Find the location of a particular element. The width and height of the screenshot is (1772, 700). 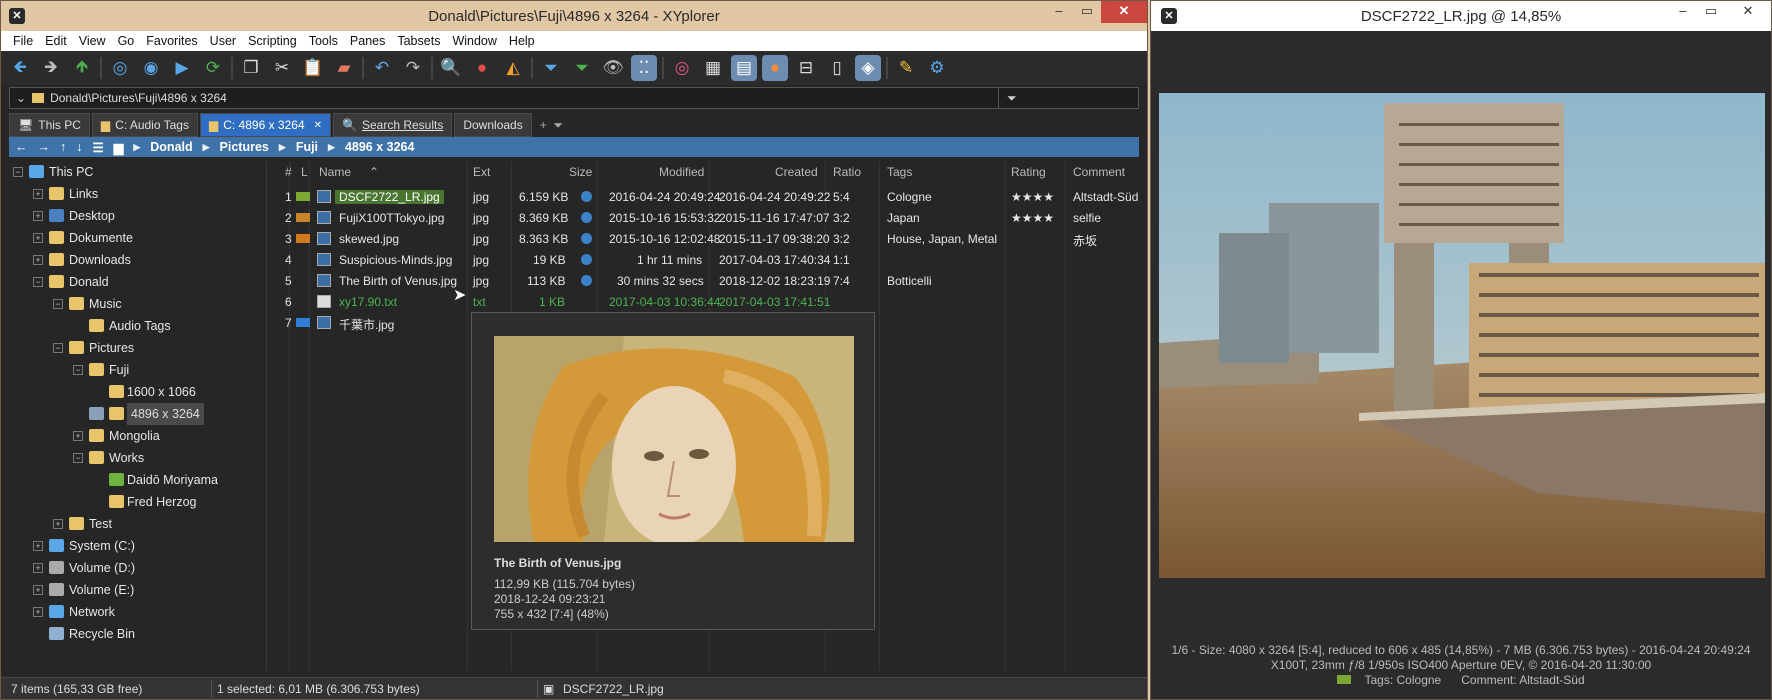

up-arrow-icon: 🡹 is located at coordinates (82, 68).